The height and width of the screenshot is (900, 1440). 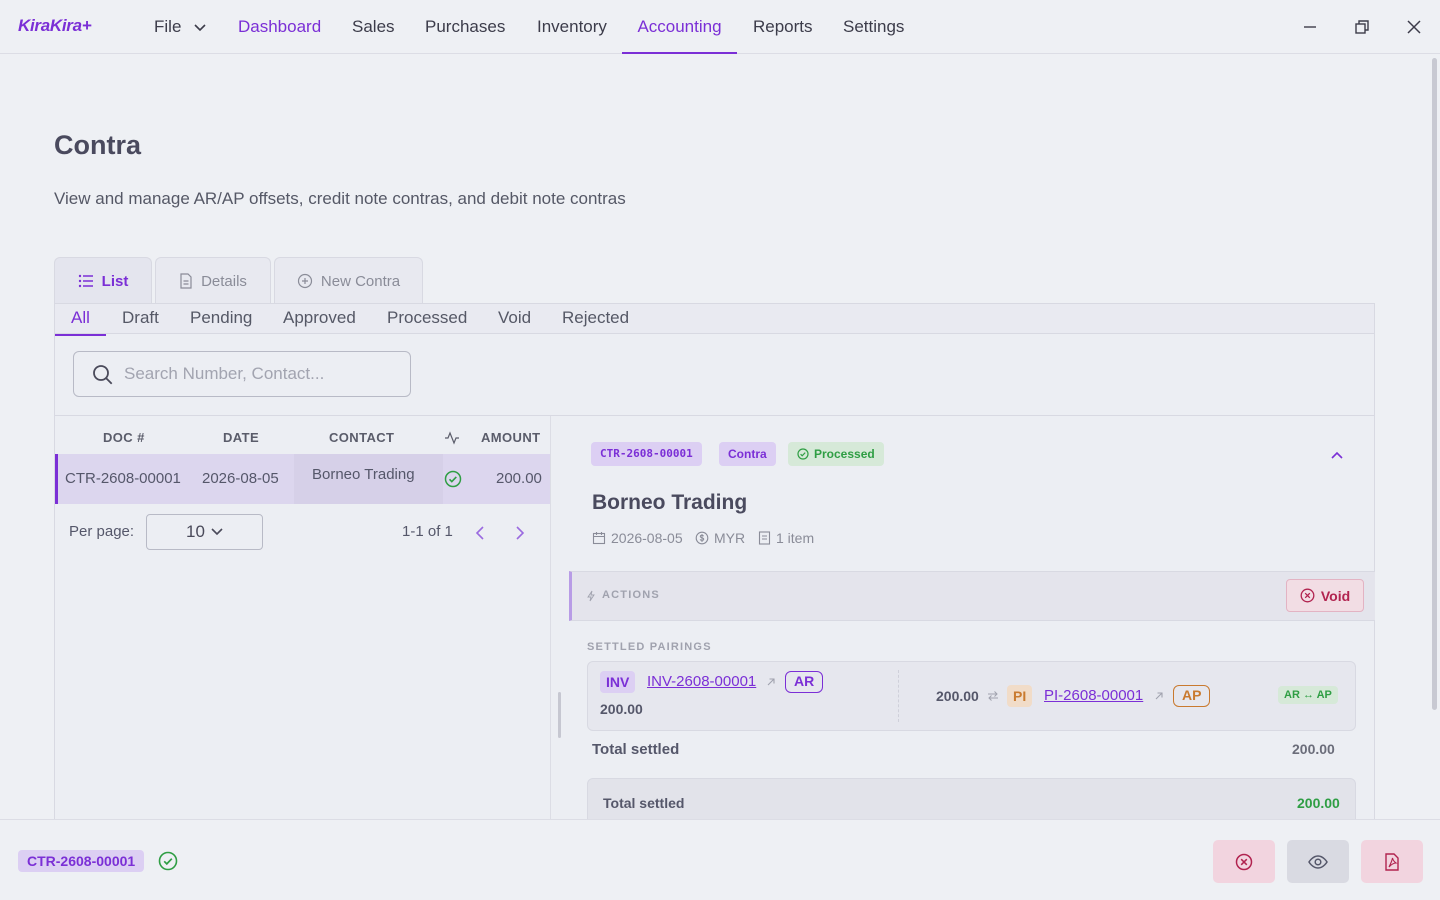 What do you see at coordinates (304, 281) in the screenshot?
I see `plus-circle-icon` at bounding box center [304, 281].